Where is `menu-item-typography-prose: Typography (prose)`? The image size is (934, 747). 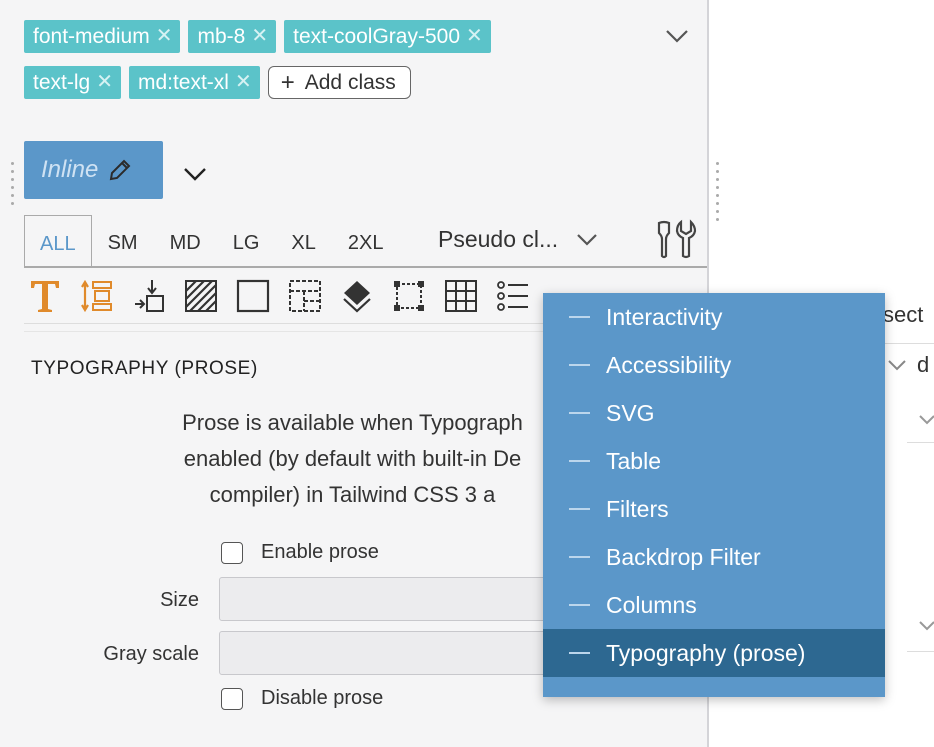
menu-item-typography-prose: Typography (prose) is located at coordinates (714, 653).